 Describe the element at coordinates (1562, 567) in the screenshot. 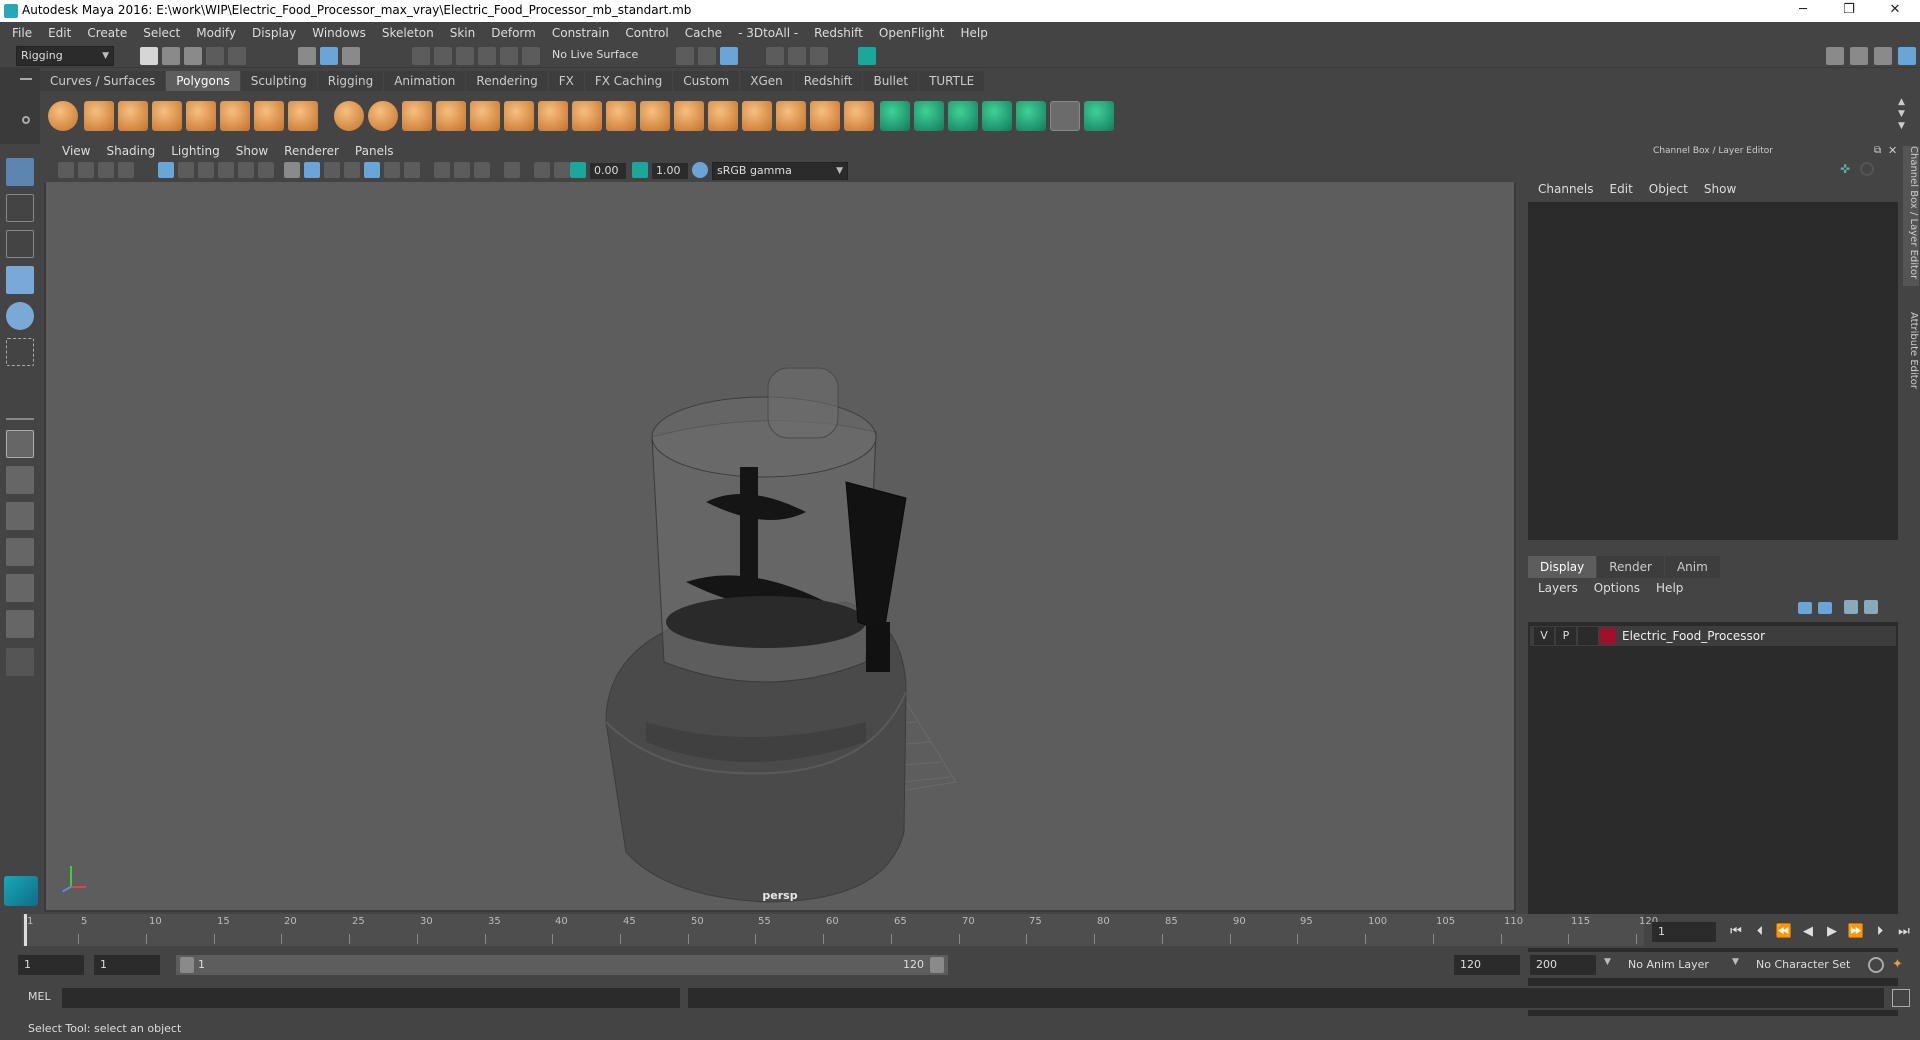

I see `le-tab-display: Display` at that location.